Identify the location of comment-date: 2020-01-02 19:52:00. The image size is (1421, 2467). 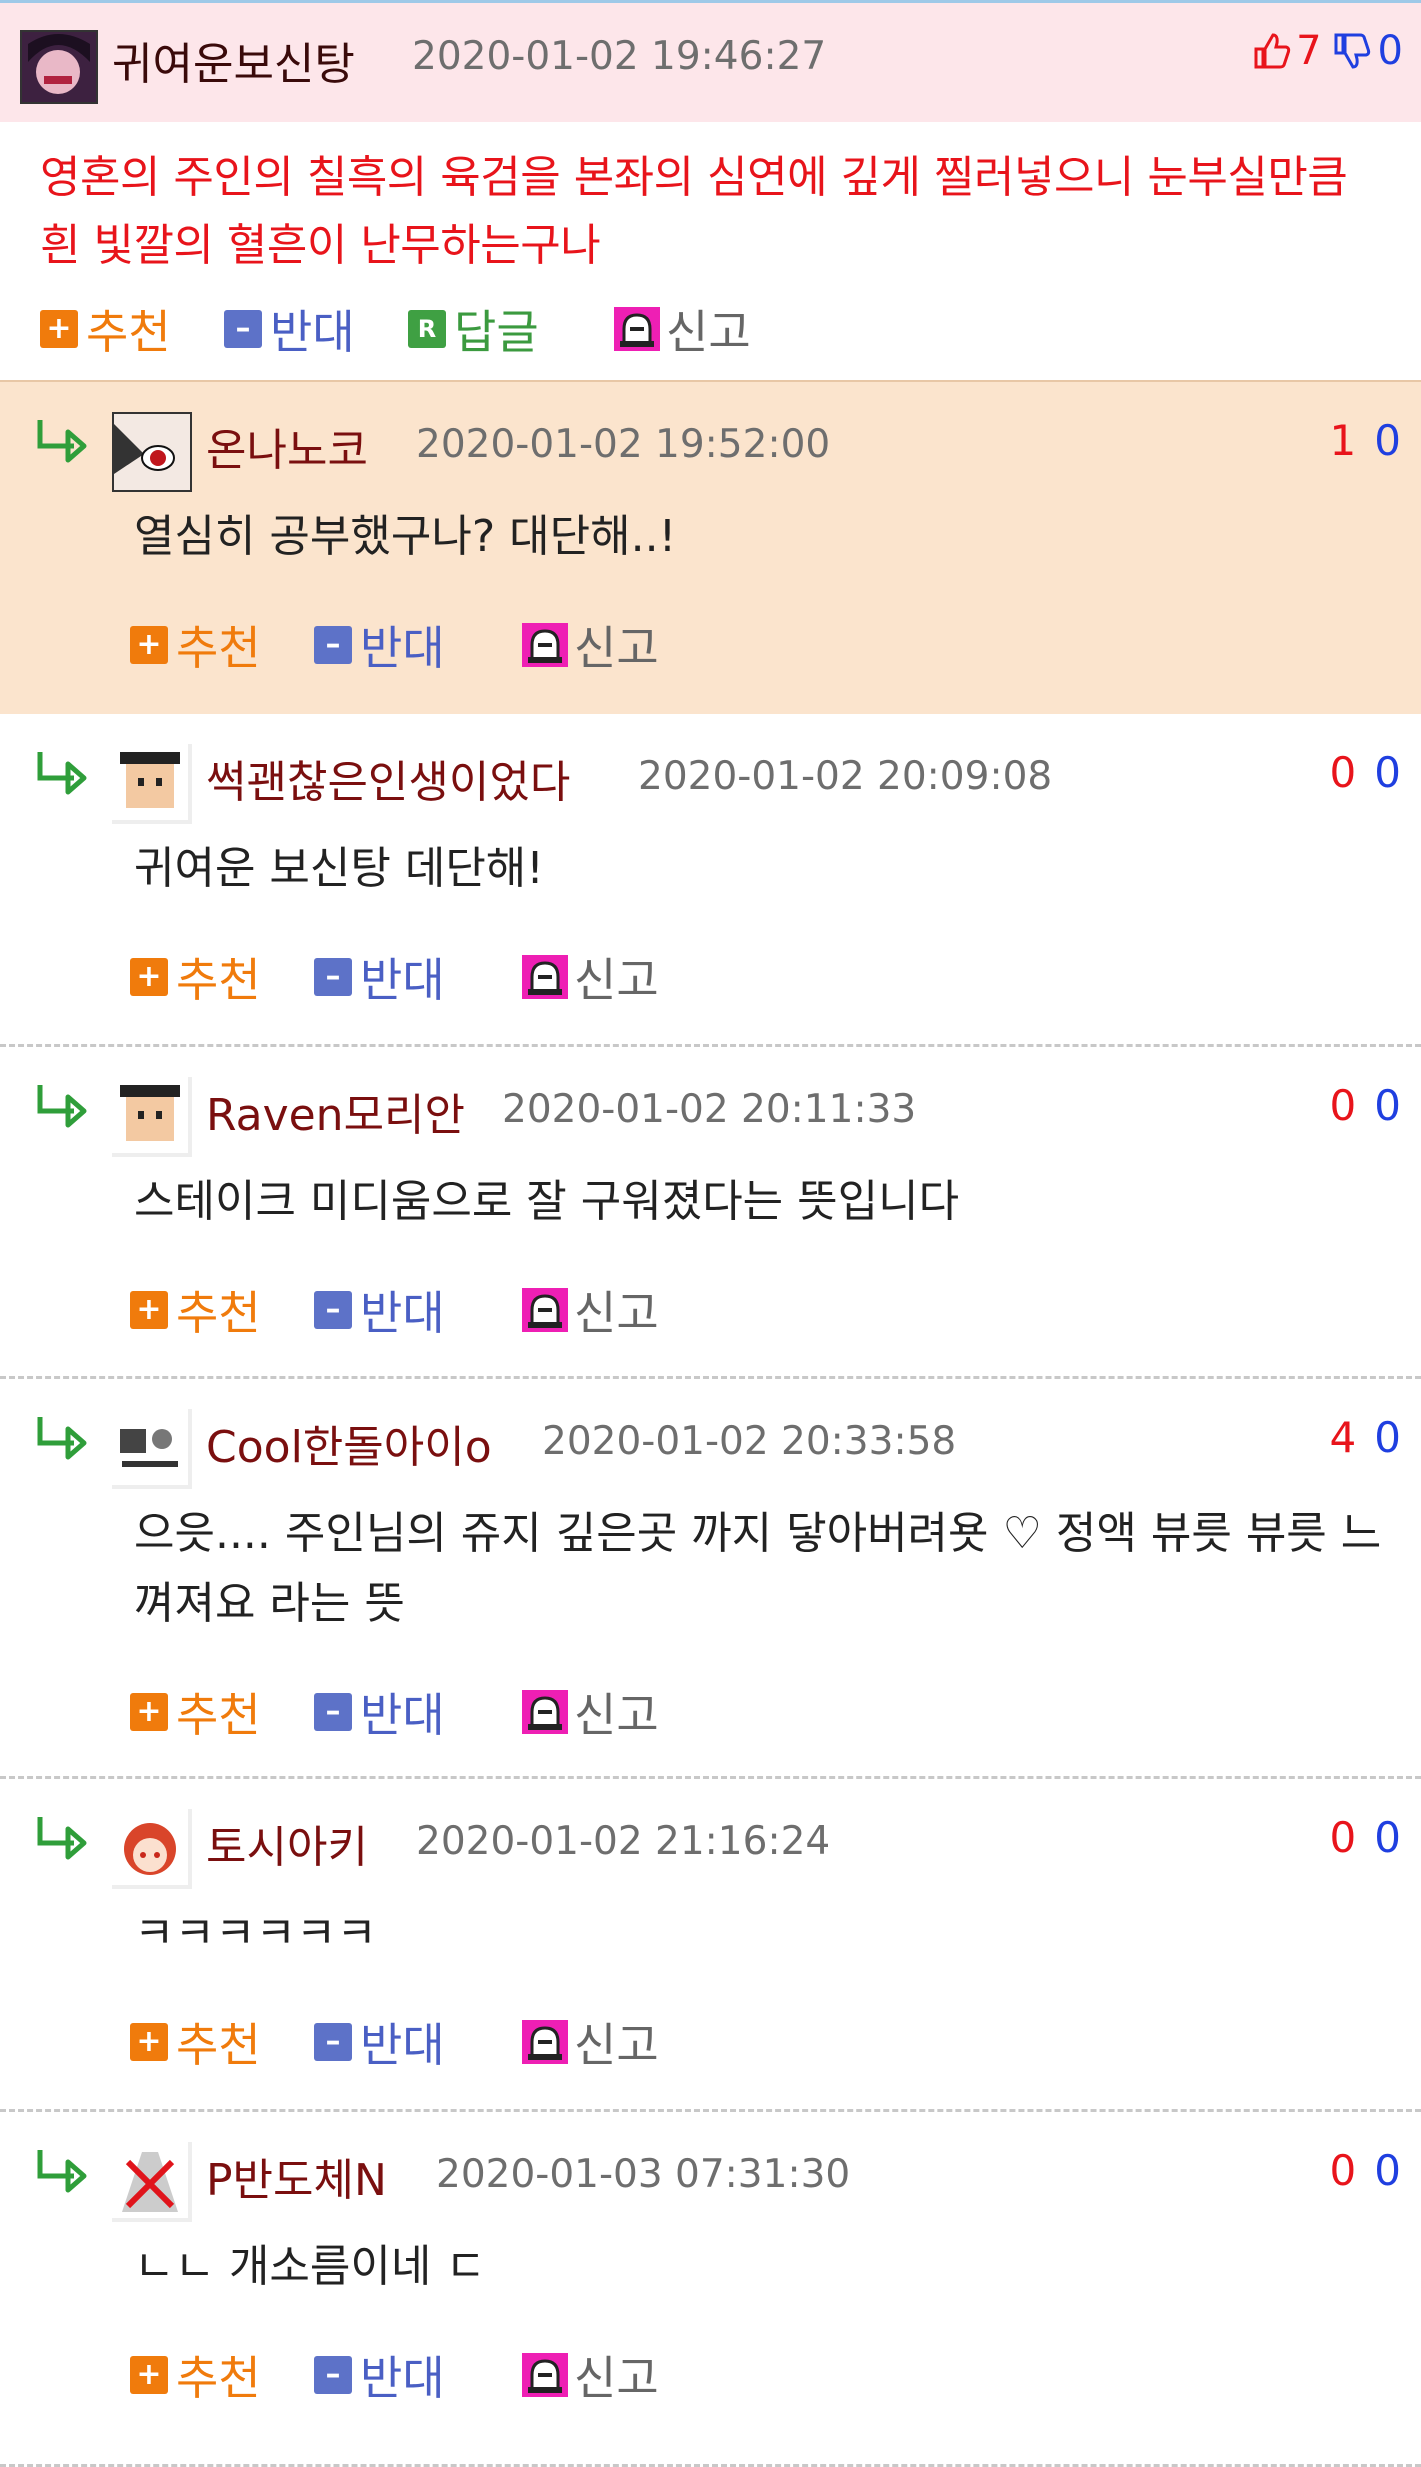
(623, 444).